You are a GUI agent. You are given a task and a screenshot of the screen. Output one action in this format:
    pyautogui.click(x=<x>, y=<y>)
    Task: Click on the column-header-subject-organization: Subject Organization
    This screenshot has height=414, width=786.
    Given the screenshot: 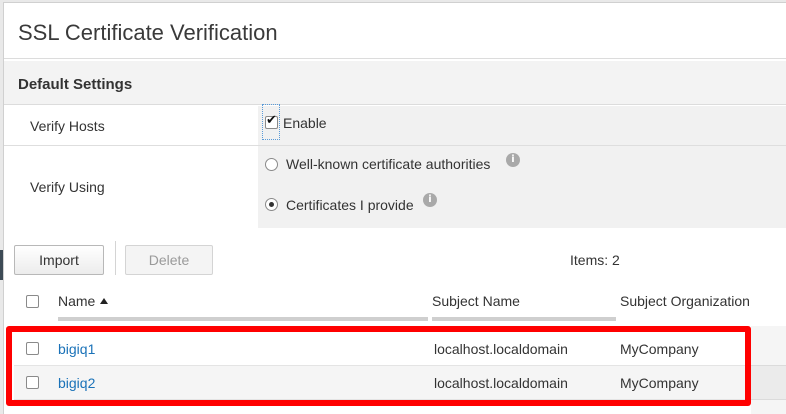 What is the action you would take?
    pyautogui.click(x=703, y=303)
    